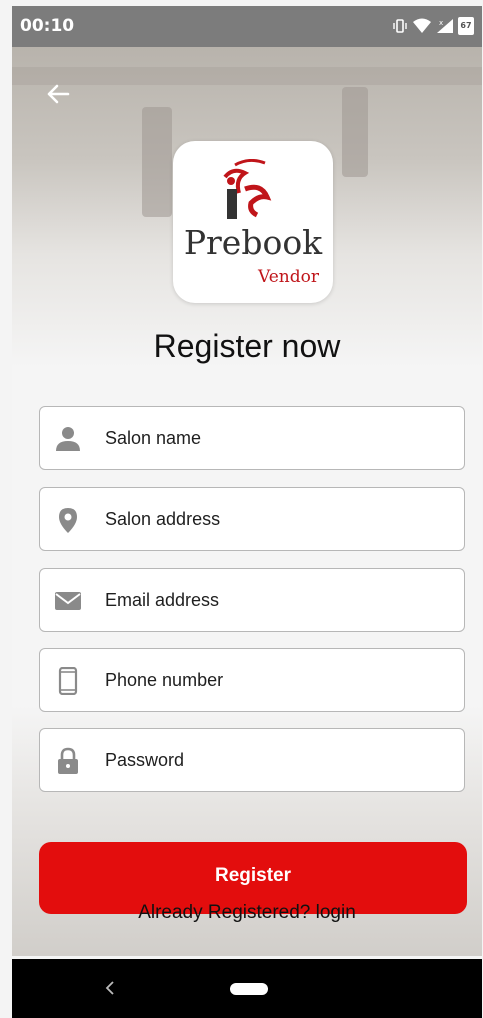  What do you see at coordinates (247, 189) in the screenshot?
I see `salon-chair-logo-icon` at bounding box center [247, 189].